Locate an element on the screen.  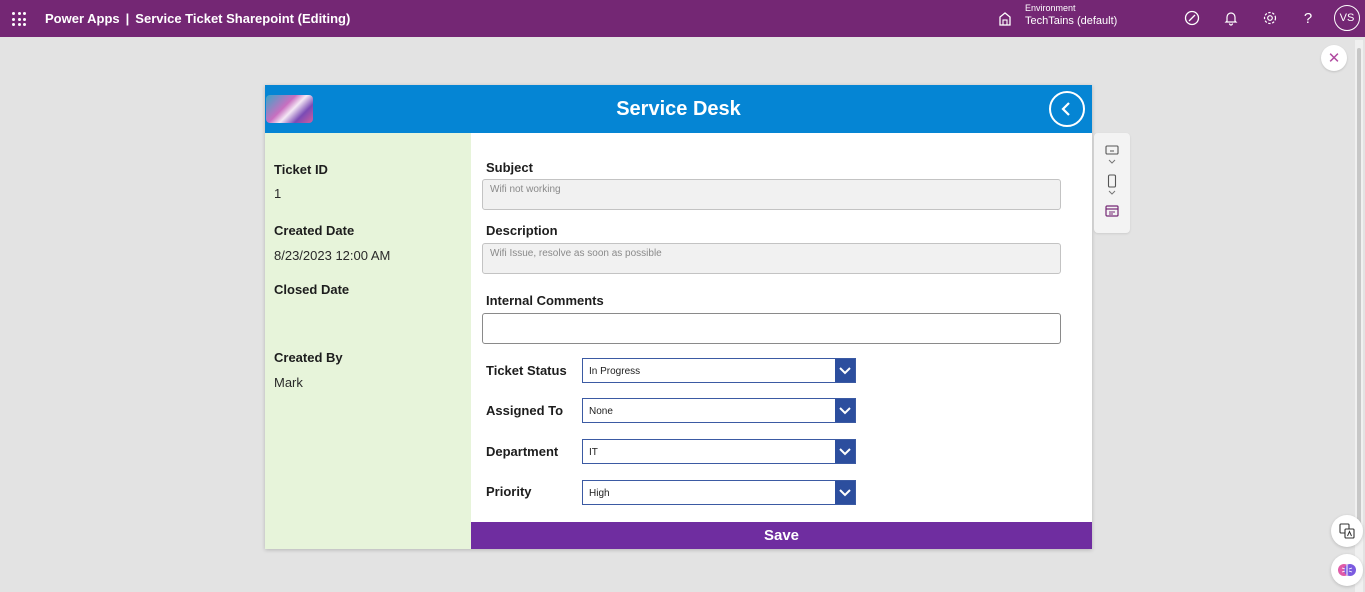
translate-icon is located at coordinates (1347, 531).